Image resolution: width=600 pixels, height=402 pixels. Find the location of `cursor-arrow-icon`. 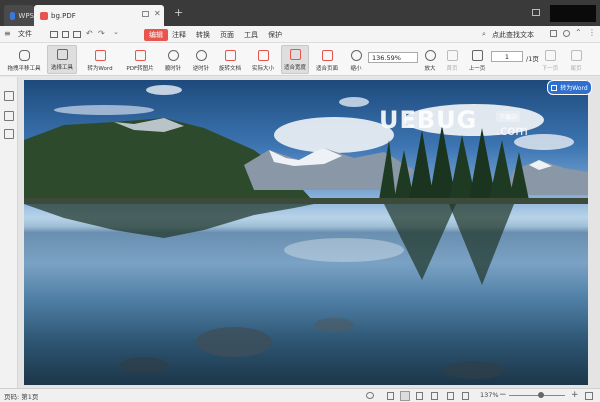

cursor-arrow-icon is located at coordinates (62, 54).